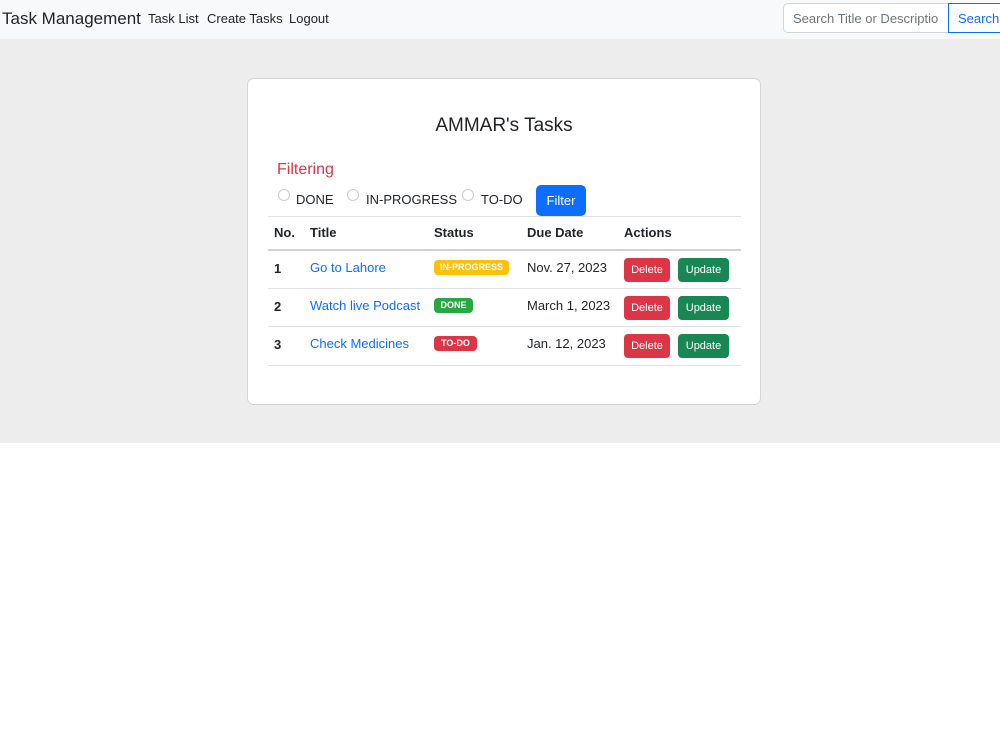 The width and height of the screenshot is (1000, 750). Describe the element at coordinates (566, 343) in the screenshot. I see `due-date: Jan. 12, 2023` at that location.